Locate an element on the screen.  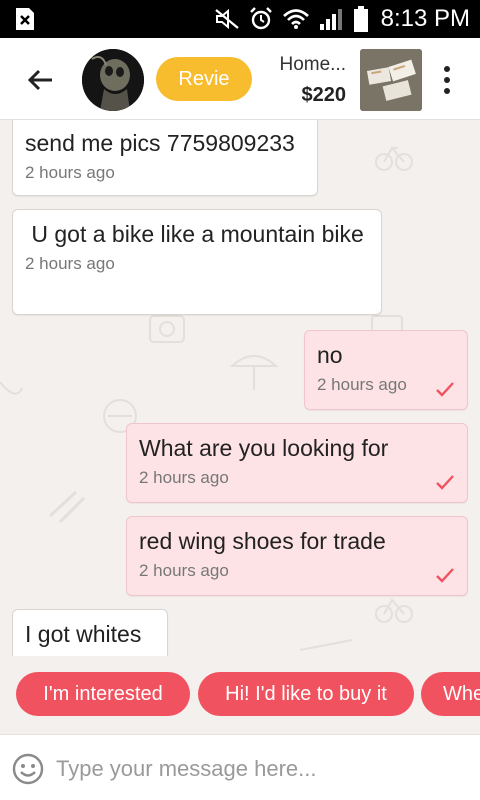
sim-card-icon is located at coordinates (25, 19).